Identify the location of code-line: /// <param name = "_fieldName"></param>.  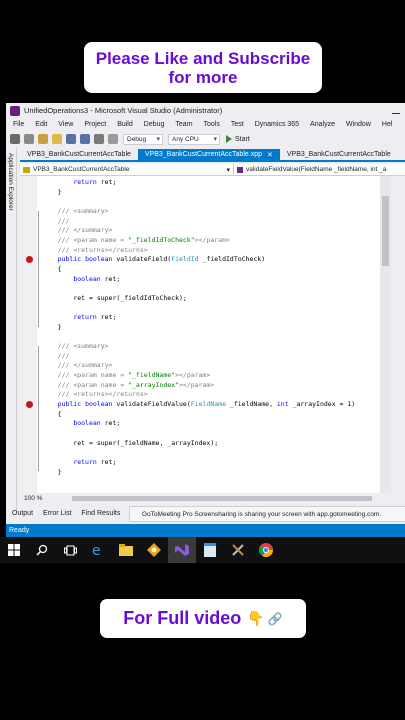
(126, 375).